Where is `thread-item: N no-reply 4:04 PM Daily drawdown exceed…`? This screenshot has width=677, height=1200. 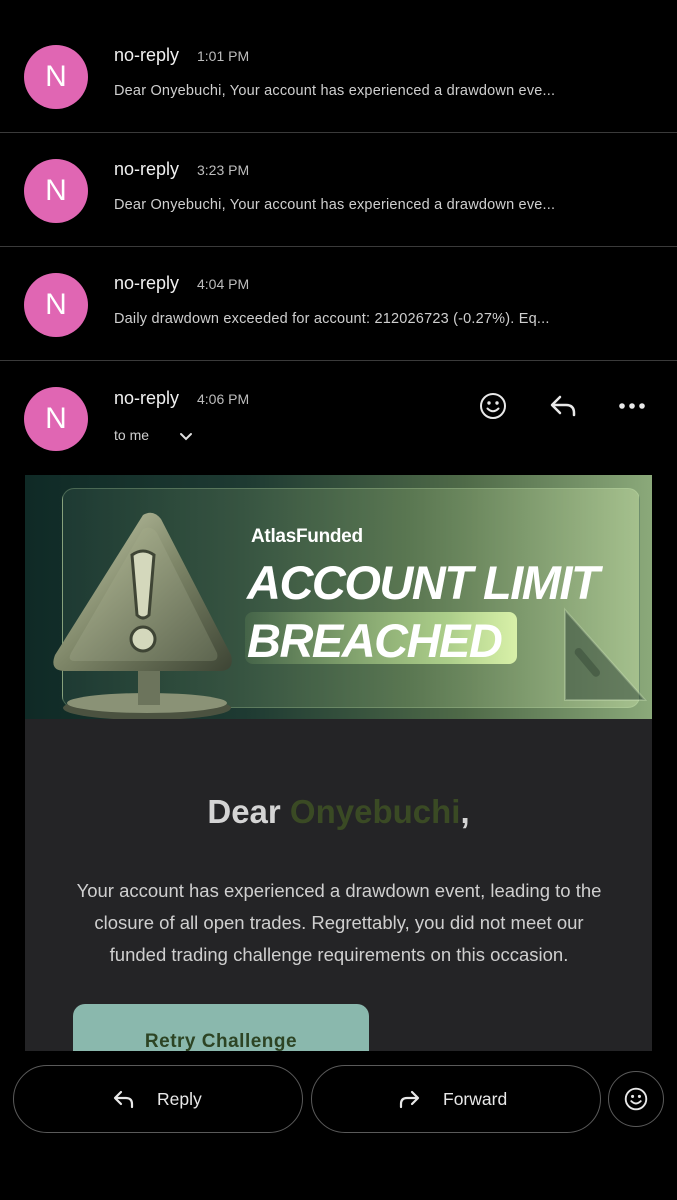 thread-item: N no-reply 4:04 PM Daily drawdown exceed… is located at coordinates (338, 304).